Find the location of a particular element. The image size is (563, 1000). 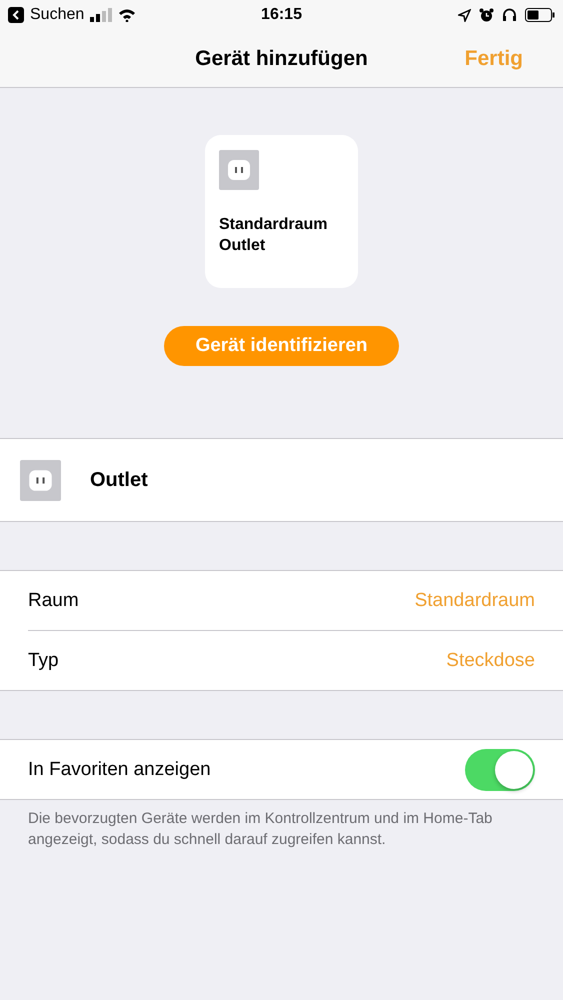

nav-title: Gerät hinzufügen is located at coordinates (281, 58).